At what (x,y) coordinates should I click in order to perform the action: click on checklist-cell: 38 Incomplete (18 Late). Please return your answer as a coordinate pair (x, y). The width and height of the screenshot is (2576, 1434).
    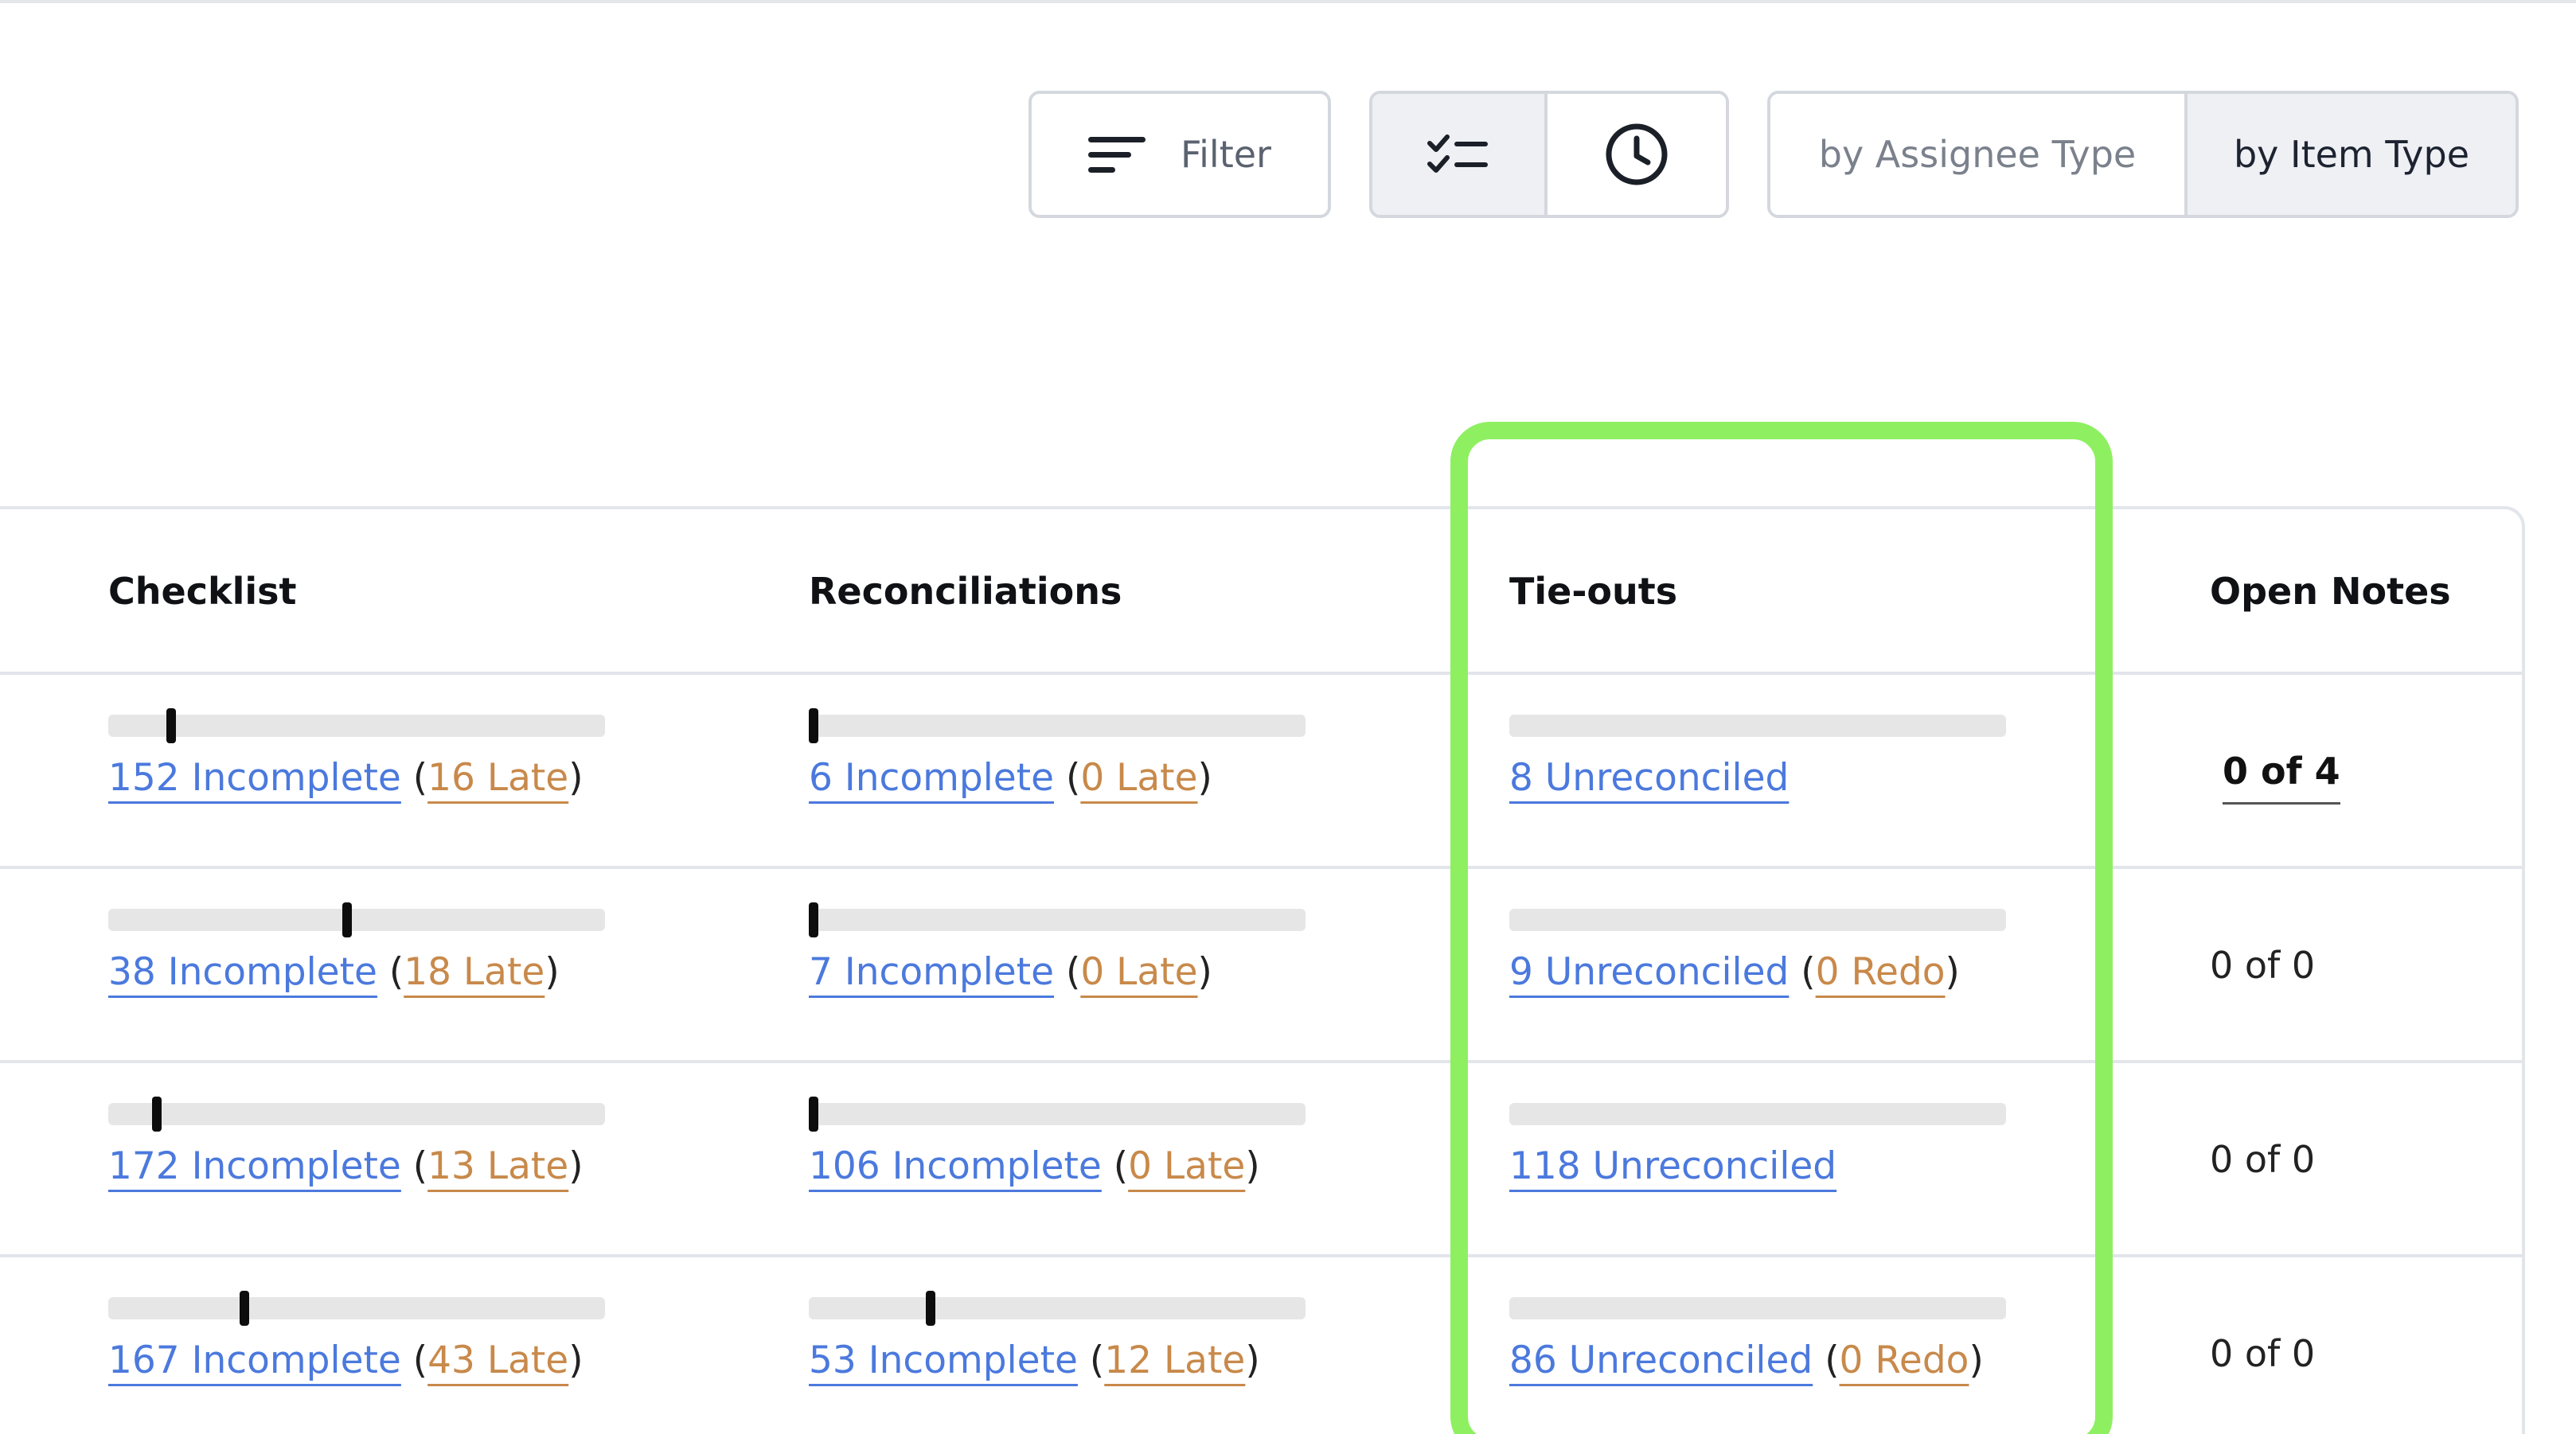
    Looking at the image, I should click on (334, 972).